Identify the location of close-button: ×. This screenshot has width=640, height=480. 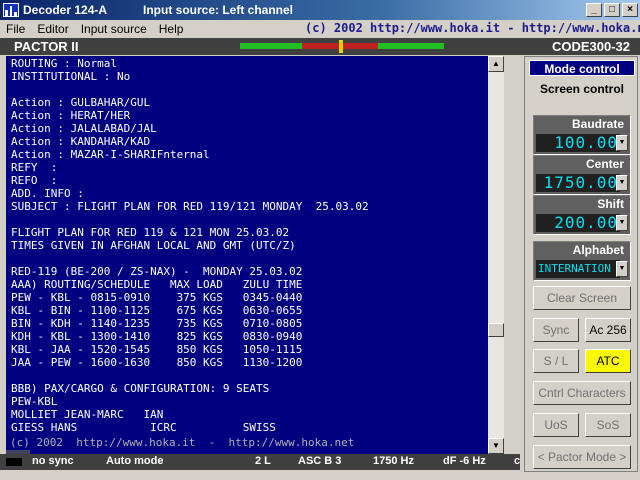
(630, 10).